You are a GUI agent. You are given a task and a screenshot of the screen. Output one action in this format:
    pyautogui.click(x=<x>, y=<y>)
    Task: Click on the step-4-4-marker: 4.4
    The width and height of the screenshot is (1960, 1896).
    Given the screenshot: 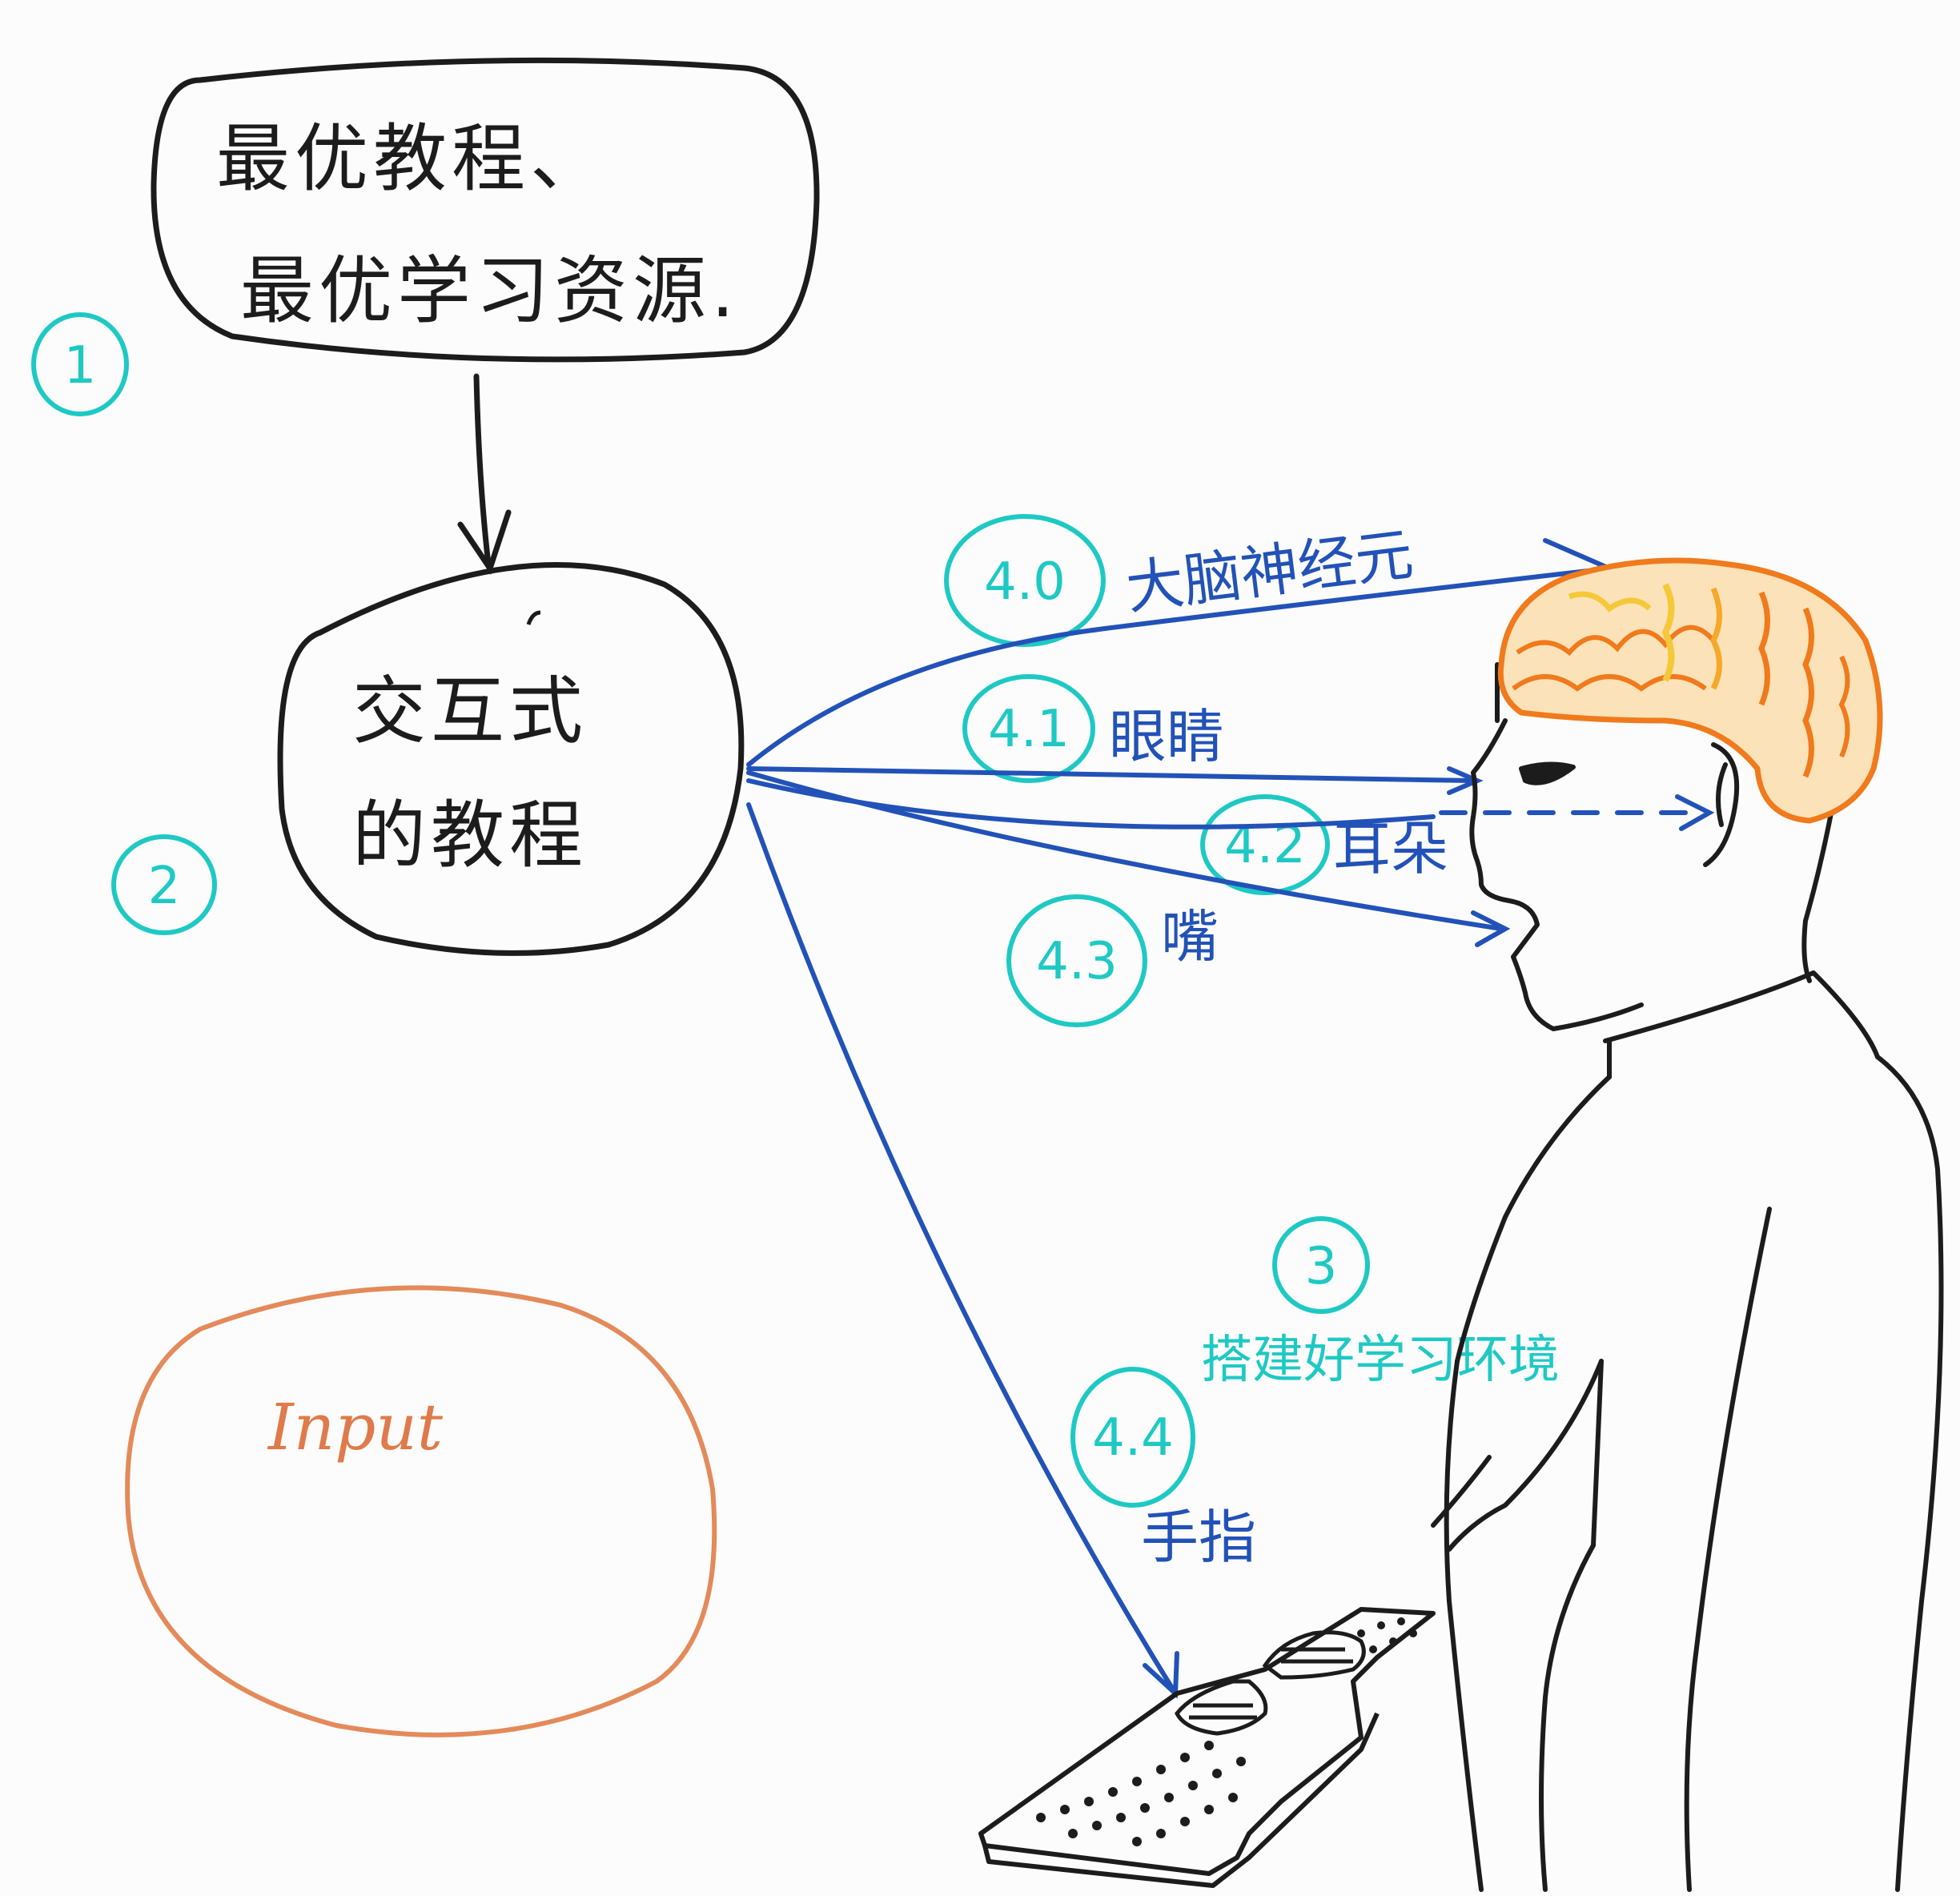 What is the action you would take?
    pyautogui.click(x=1133, y=1437)
    